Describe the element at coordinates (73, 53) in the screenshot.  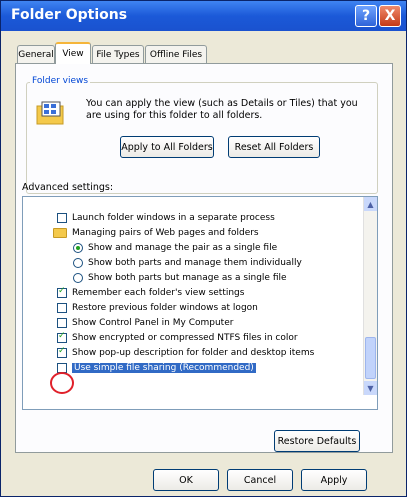
I see `tab-view: View` at that location.